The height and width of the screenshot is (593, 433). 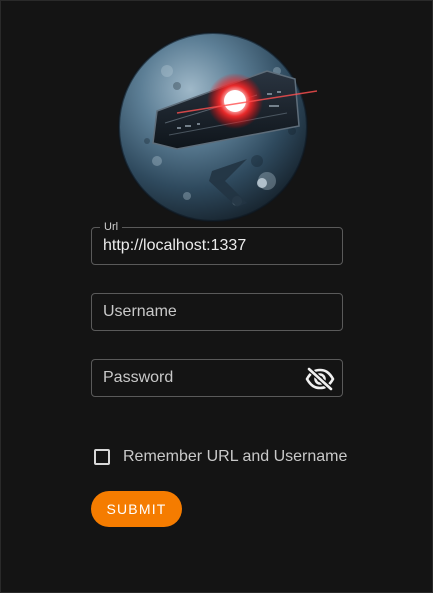 I want to click on url-input, so click(x=217, y=246).